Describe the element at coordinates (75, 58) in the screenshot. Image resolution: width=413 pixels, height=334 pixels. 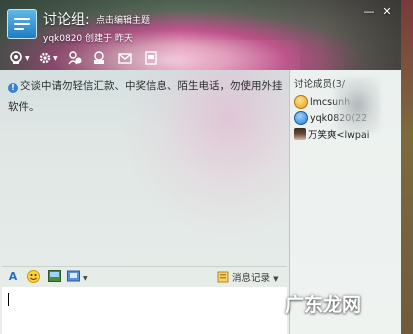
I see `add-member-icon` at that location.